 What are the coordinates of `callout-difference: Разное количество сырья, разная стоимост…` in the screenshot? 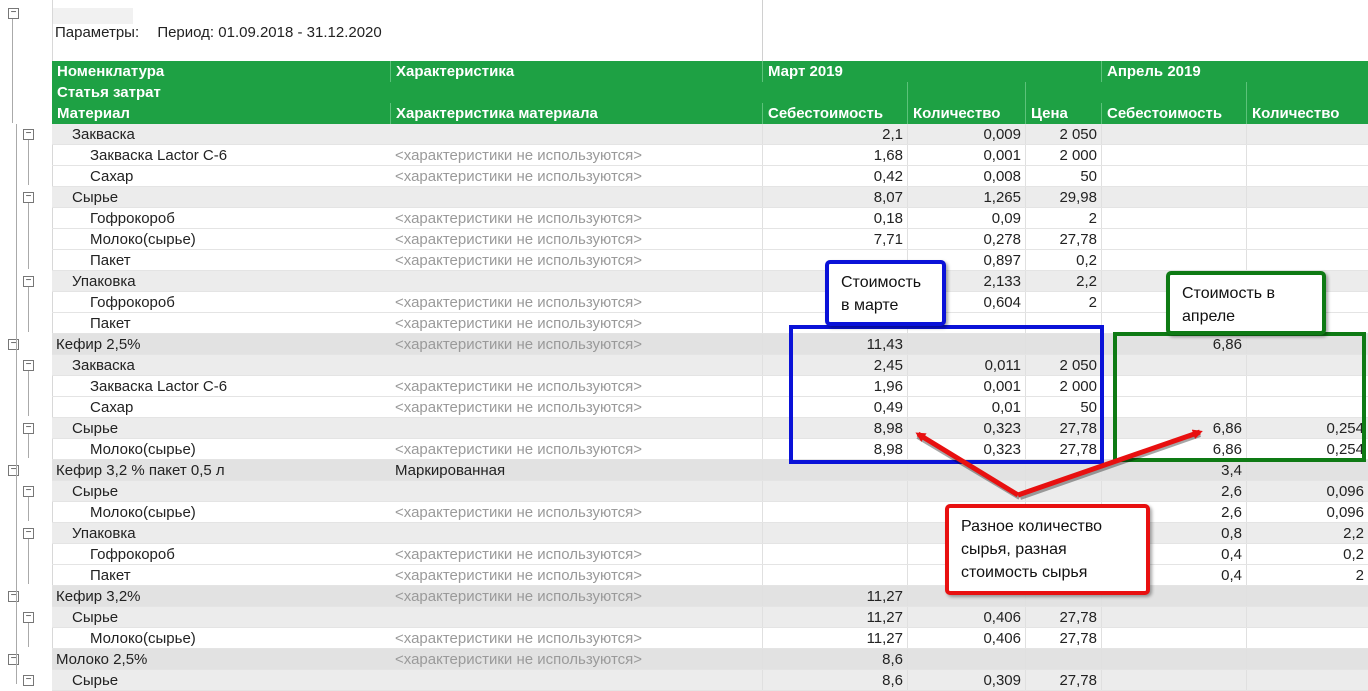 It's located at (1047, 549).